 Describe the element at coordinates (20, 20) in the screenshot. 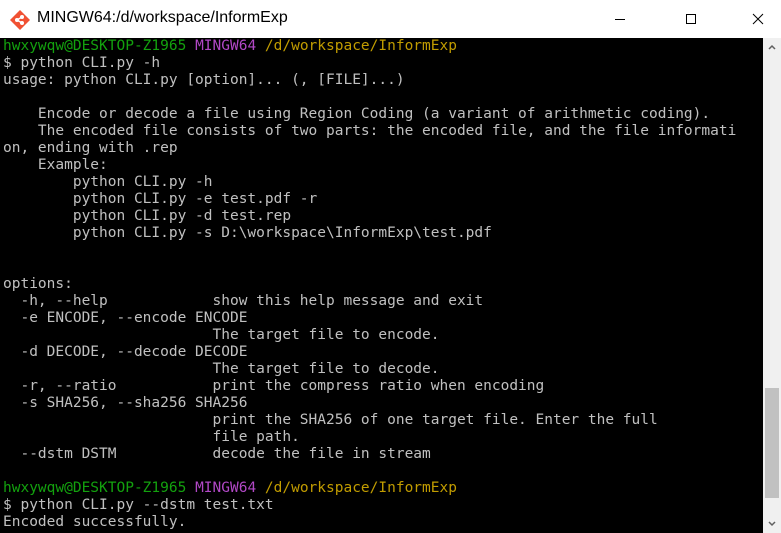

I see `git-bash-icon` at that location.